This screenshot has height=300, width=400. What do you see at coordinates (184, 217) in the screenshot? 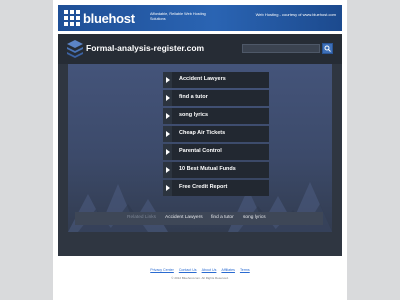
I see `related-link-accident-lawyers: Accident Lawyers` at bounding box center [184, 217].